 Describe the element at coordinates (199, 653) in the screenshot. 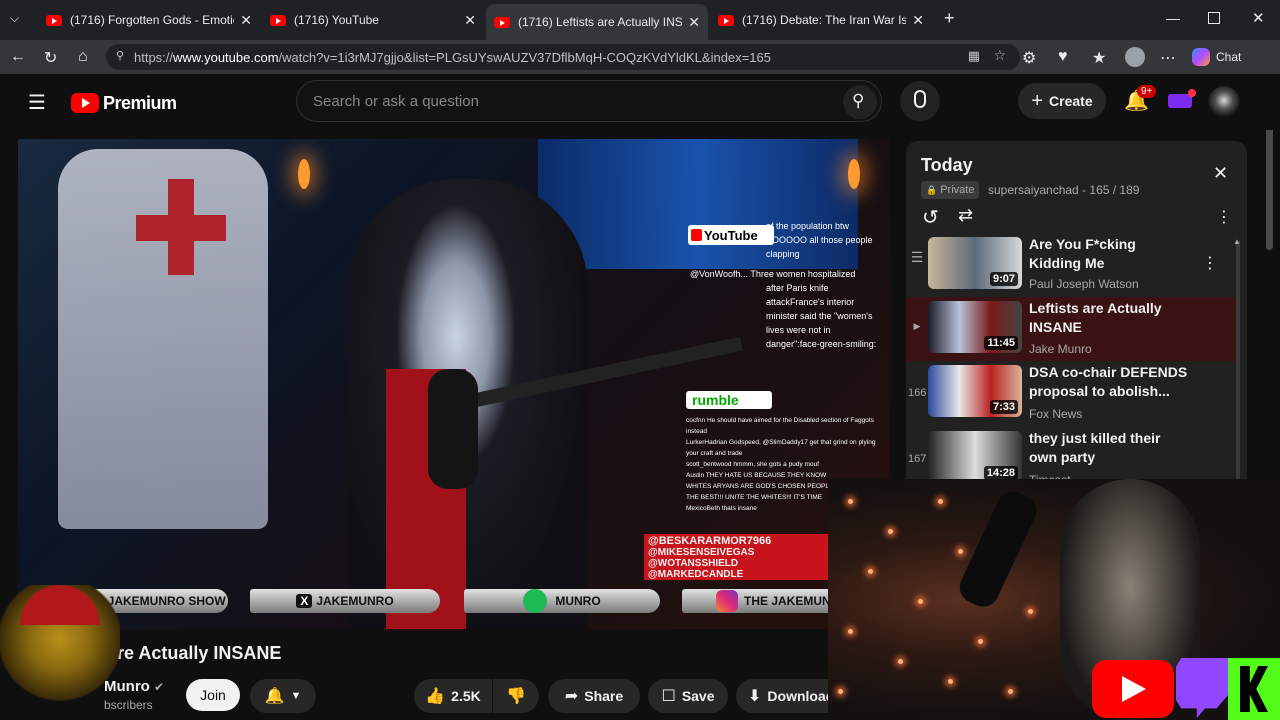

I see `video-title-end: re Actually INSANE` at that location.